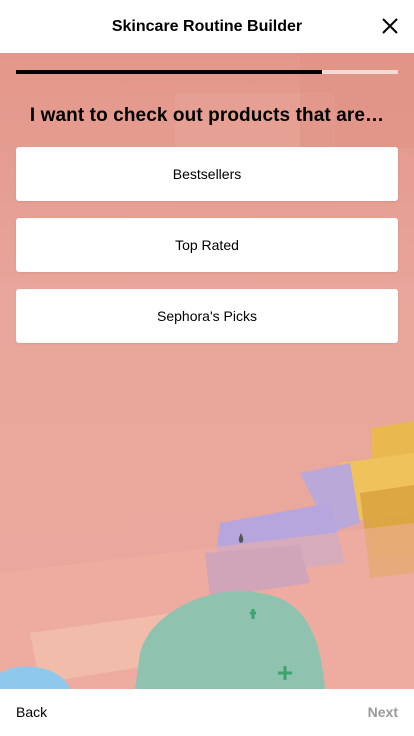 Image resolution: width=414 pixels, height=736 pixels. I want to click on close-icon, so click(390, 26).